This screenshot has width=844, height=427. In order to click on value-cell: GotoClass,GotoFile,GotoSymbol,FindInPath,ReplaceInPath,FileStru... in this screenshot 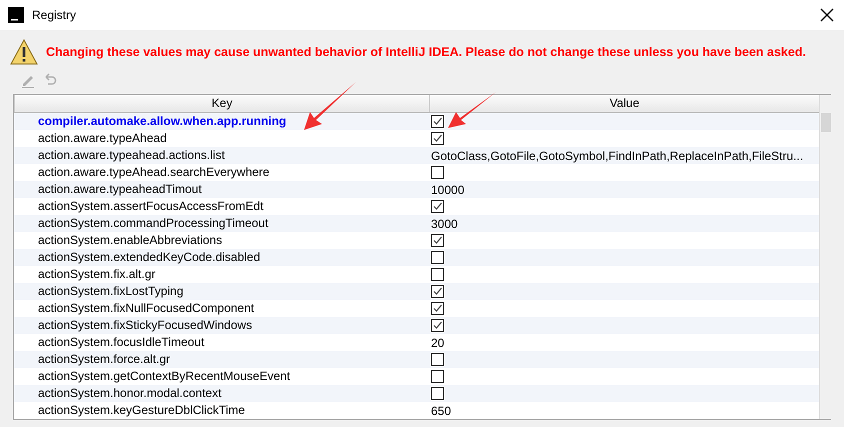, I will do `click(617, 155)`.